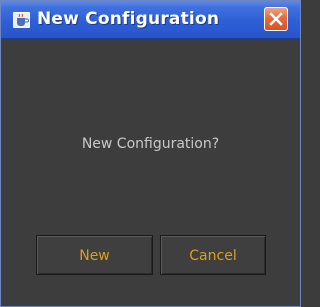 This screenshot has width=320, height=307. I want to click on new-button: New, so click(94, 255).